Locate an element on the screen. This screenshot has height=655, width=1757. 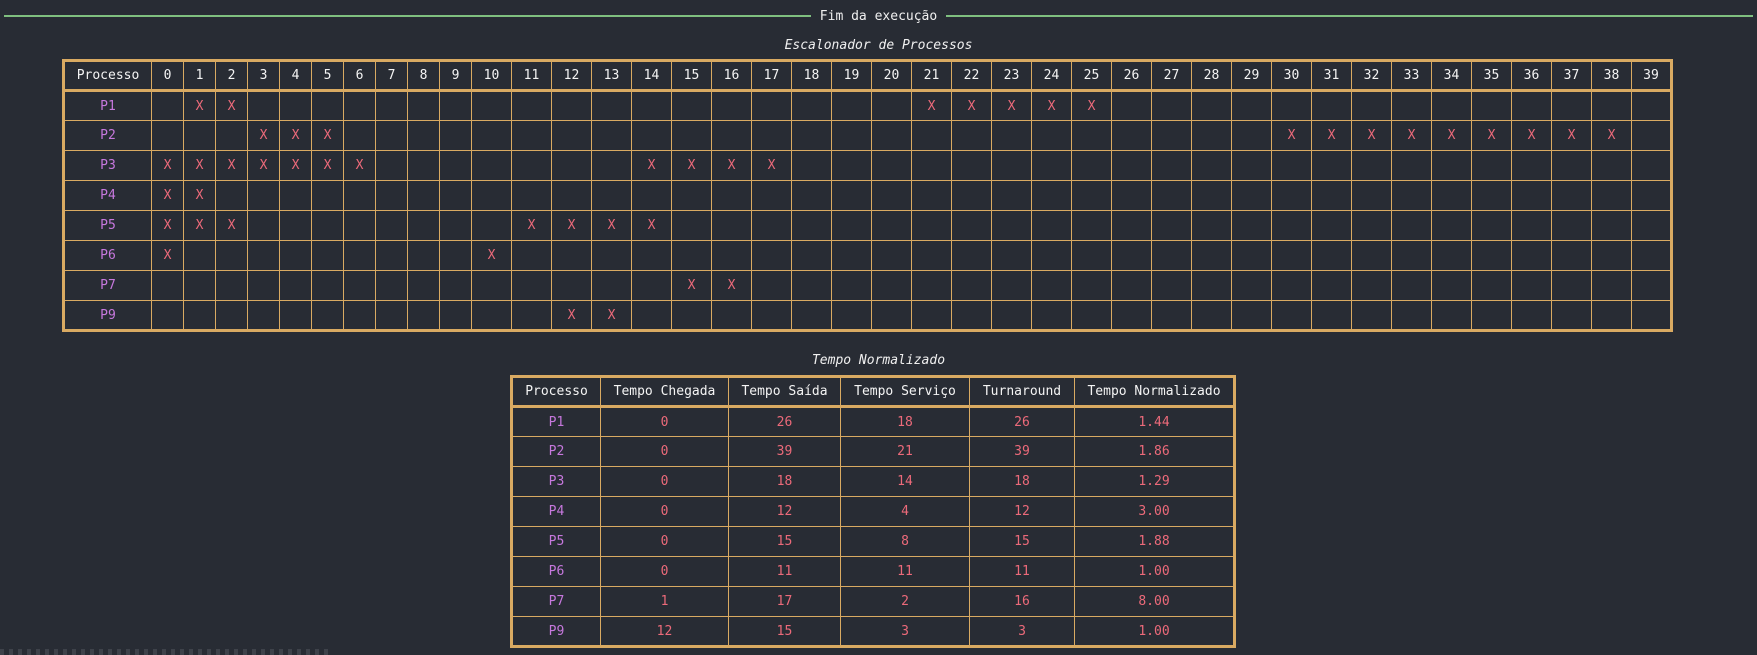
cell-value: 26 is located at coordinates (1022, 421).